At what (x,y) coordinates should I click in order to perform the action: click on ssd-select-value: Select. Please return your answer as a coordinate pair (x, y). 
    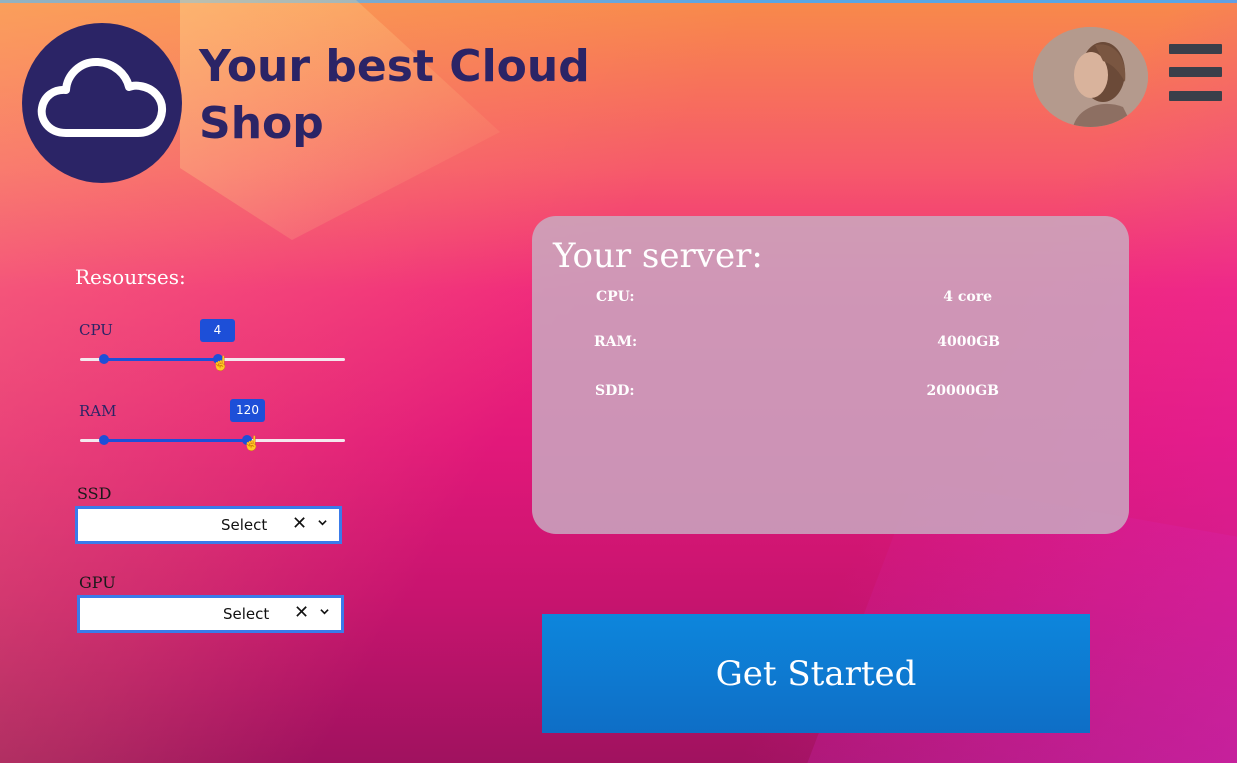
    Looking at the image, I should click on (244, 525).